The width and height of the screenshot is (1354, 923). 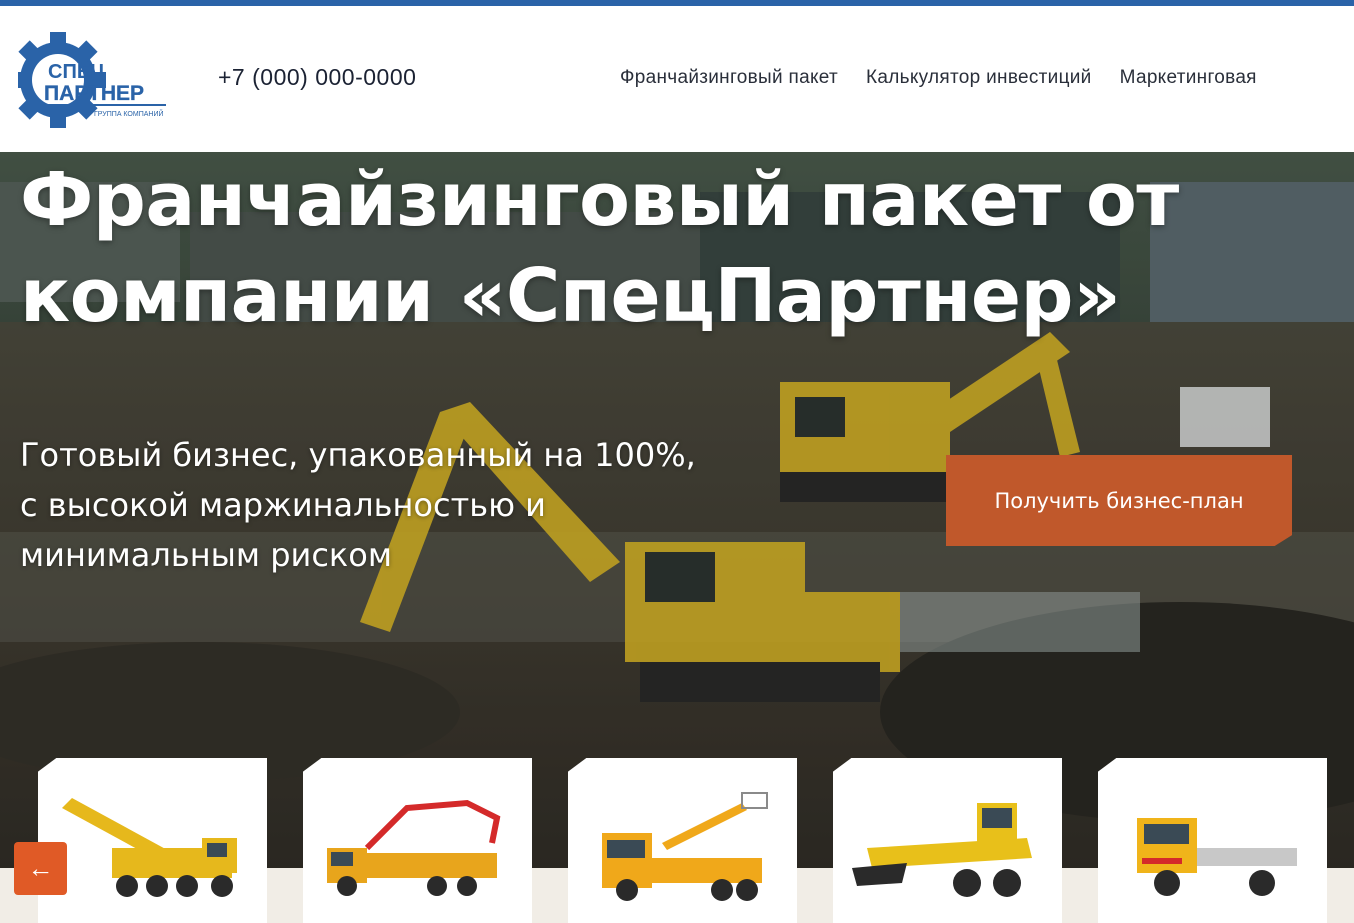 I want to click on header-phone: +7 (000) 000-0000, so click(x=317, y=77).